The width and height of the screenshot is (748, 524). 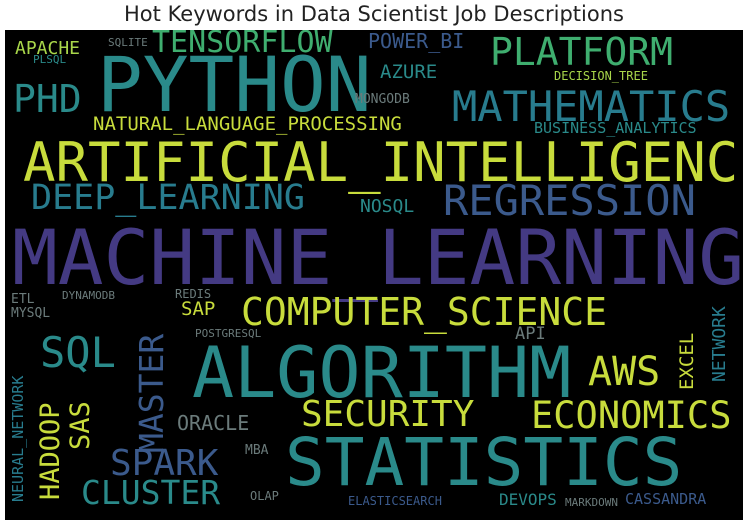 I want to click on word-cluster: CLUSTER, so click(x=151, y=492).